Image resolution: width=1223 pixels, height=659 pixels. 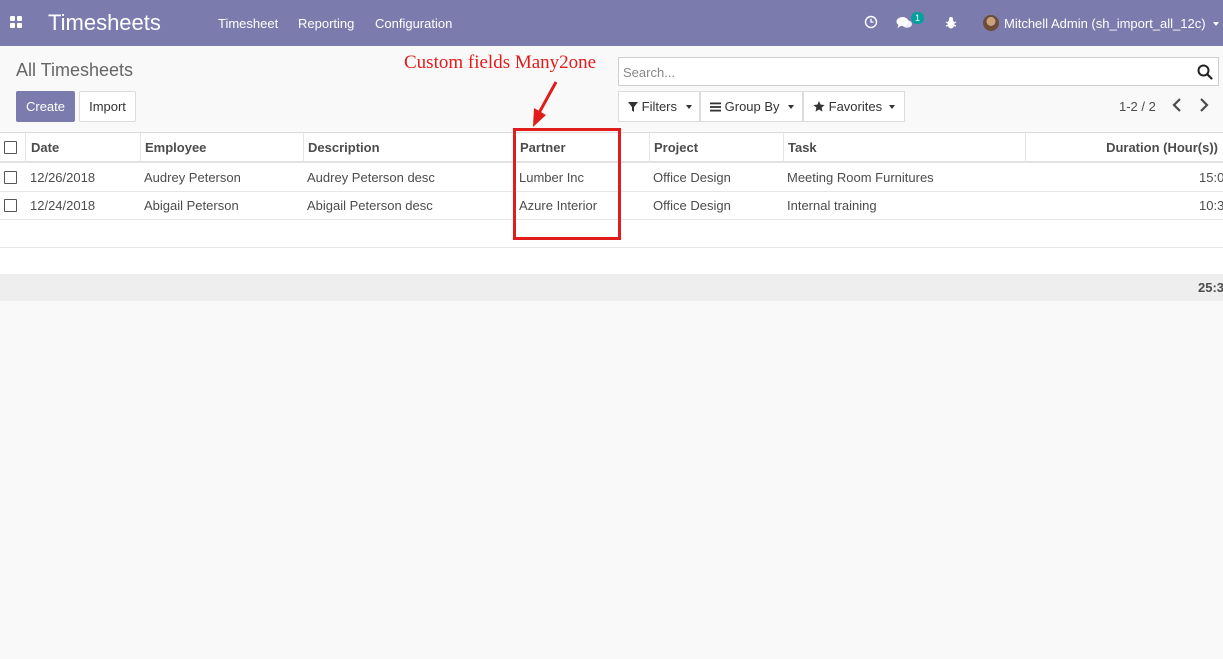 I want to click on menu-reporting: Reporting, so click(x=326, y=23).